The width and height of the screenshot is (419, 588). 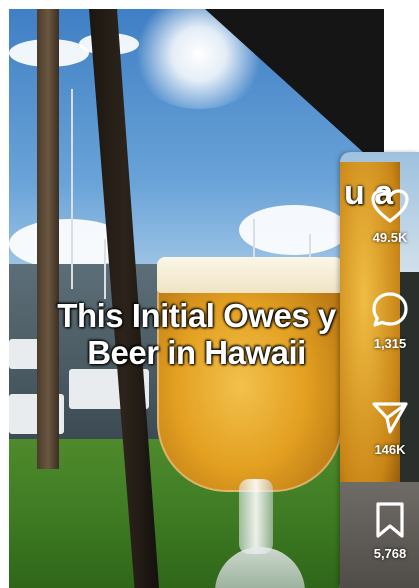 I want to click on bookmark-icon, so click(x=390, y=520).